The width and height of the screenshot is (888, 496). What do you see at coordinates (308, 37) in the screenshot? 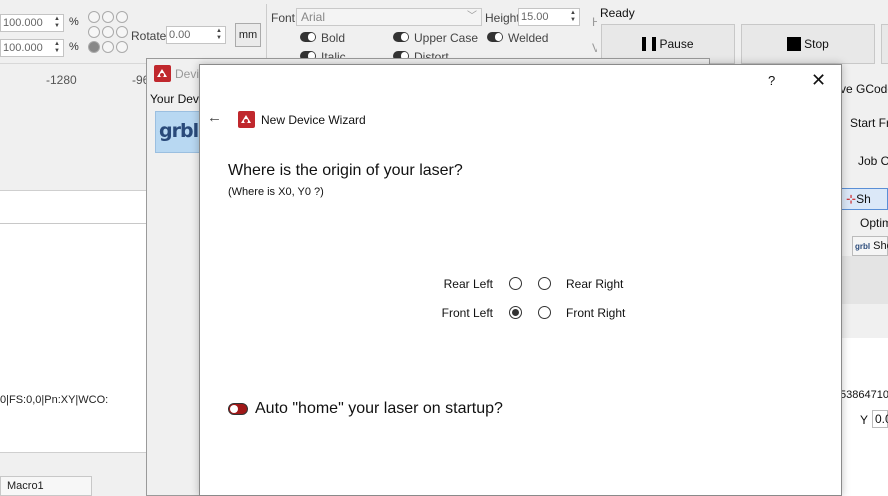
I see `bold-toggle` at bounding box center [308, 37].